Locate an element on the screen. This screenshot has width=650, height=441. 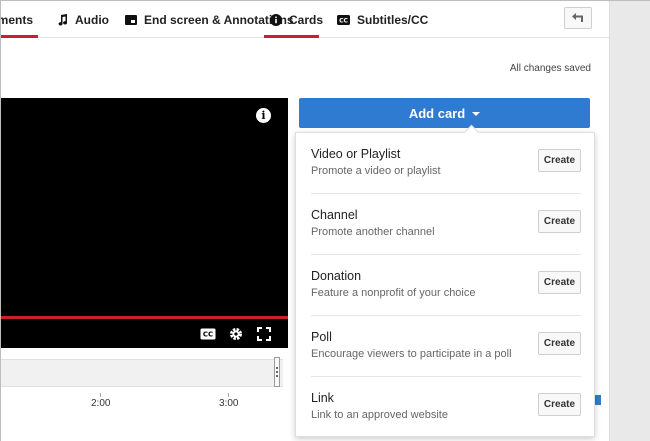
card-type-description: Promote another channel is located at coordinates (373, 232).